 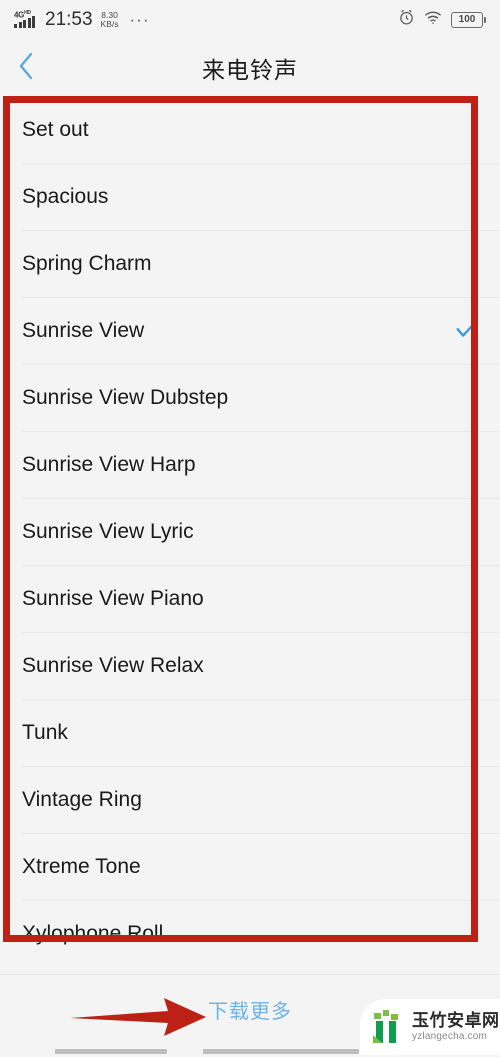 What do you see at coordinates (250, 598) in the screenshot?
I see `ringtone-row: Sunrise View Piano` at bounding box center [250, 598].